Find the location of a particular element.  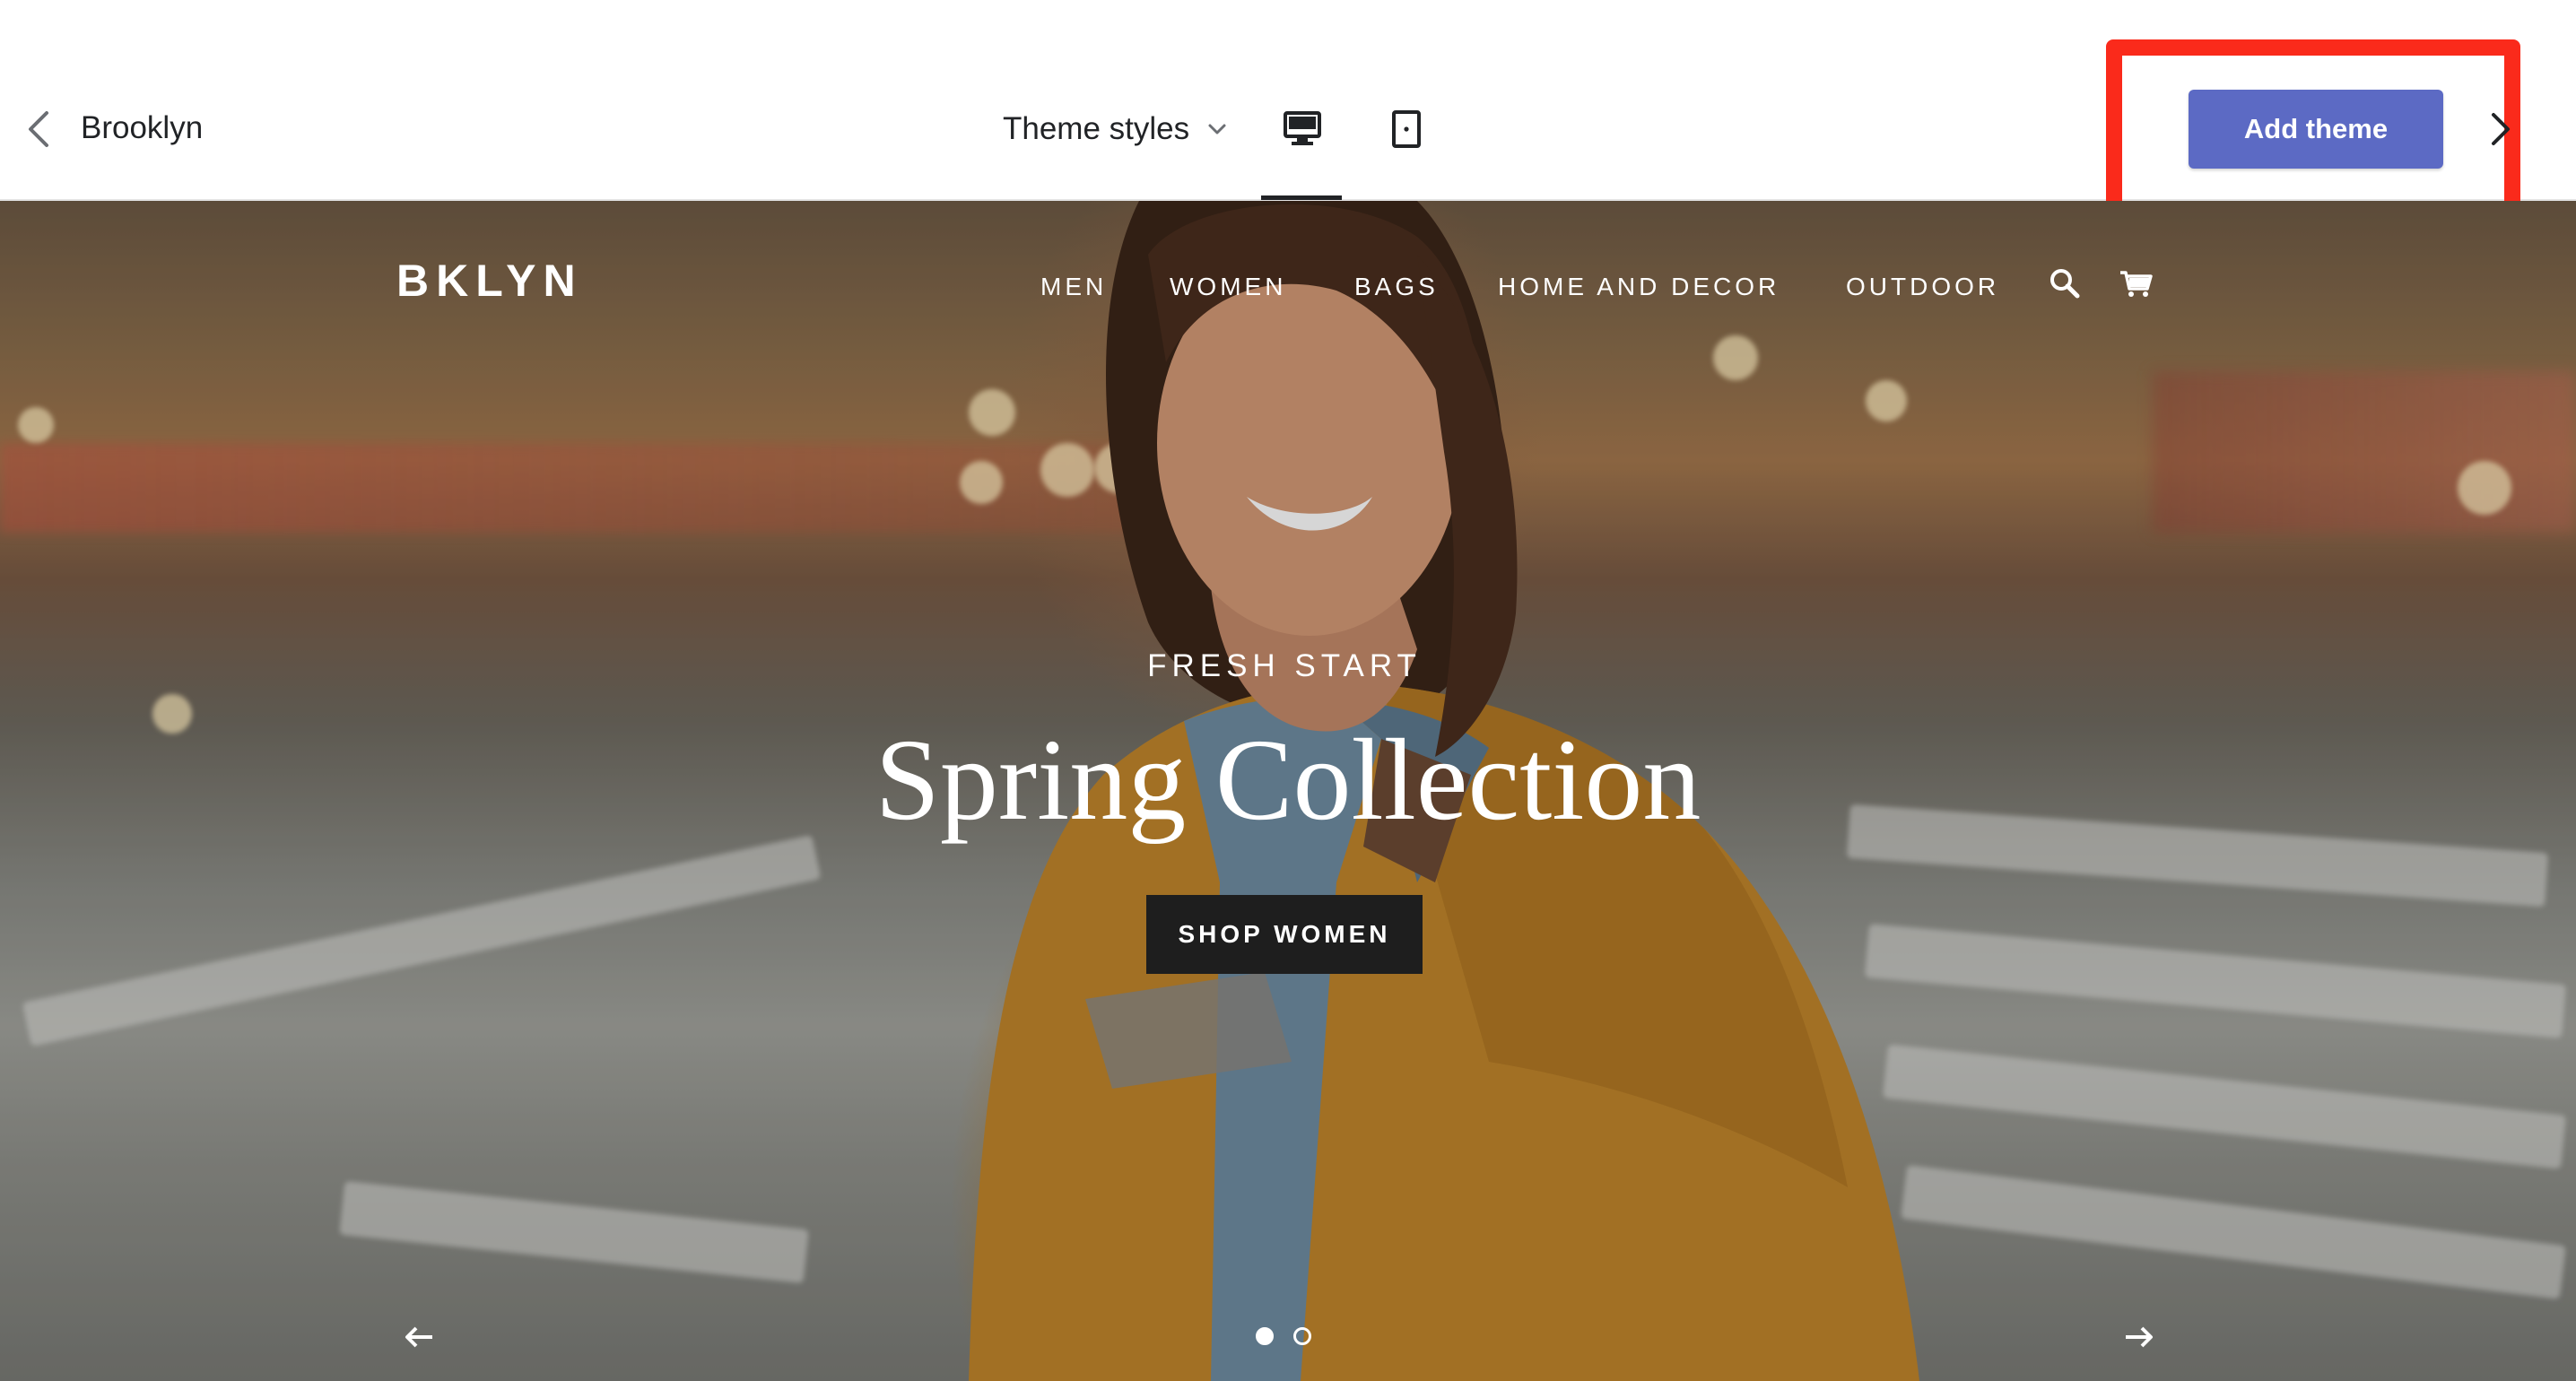

store-logo: BKLYN is located at coordinates (489, 281).